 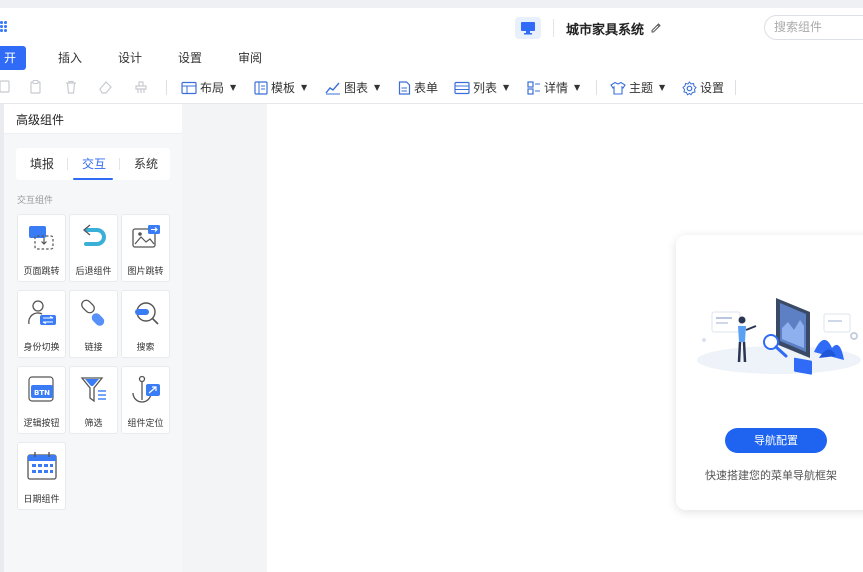 I want to click on theme-menu: 主题 ▼, so click(x=637, y=88).